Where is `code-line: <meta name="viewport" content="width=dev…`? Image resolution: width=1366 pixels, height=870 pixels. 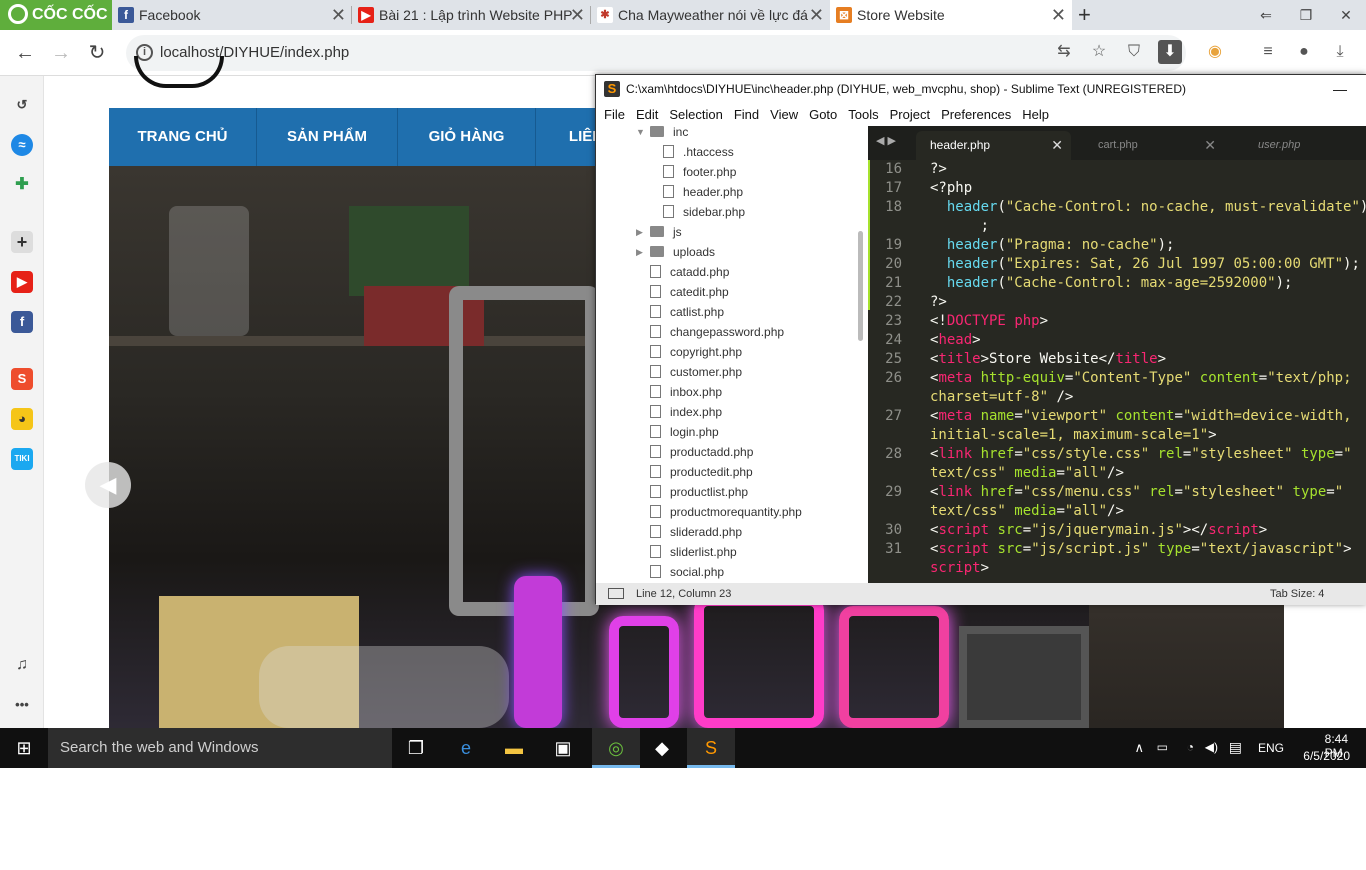 code-line: <meta name="viewport" content="width=dev… is located at coordinates (1141, 416).